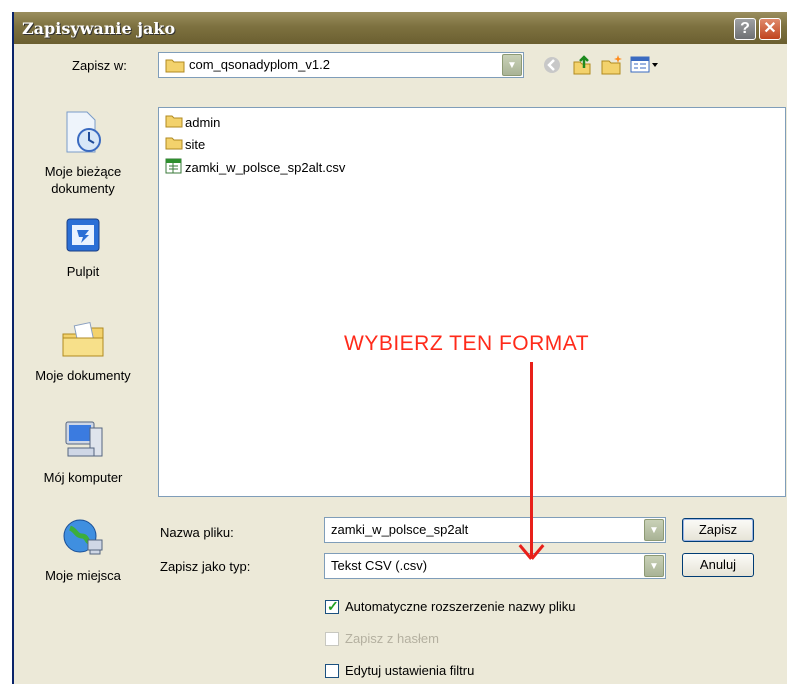 The height and width of the screenshot is (684, 787). Describe the element at coordinates (83, 237) in the screenshot. I see `desktop-icon` at that location.